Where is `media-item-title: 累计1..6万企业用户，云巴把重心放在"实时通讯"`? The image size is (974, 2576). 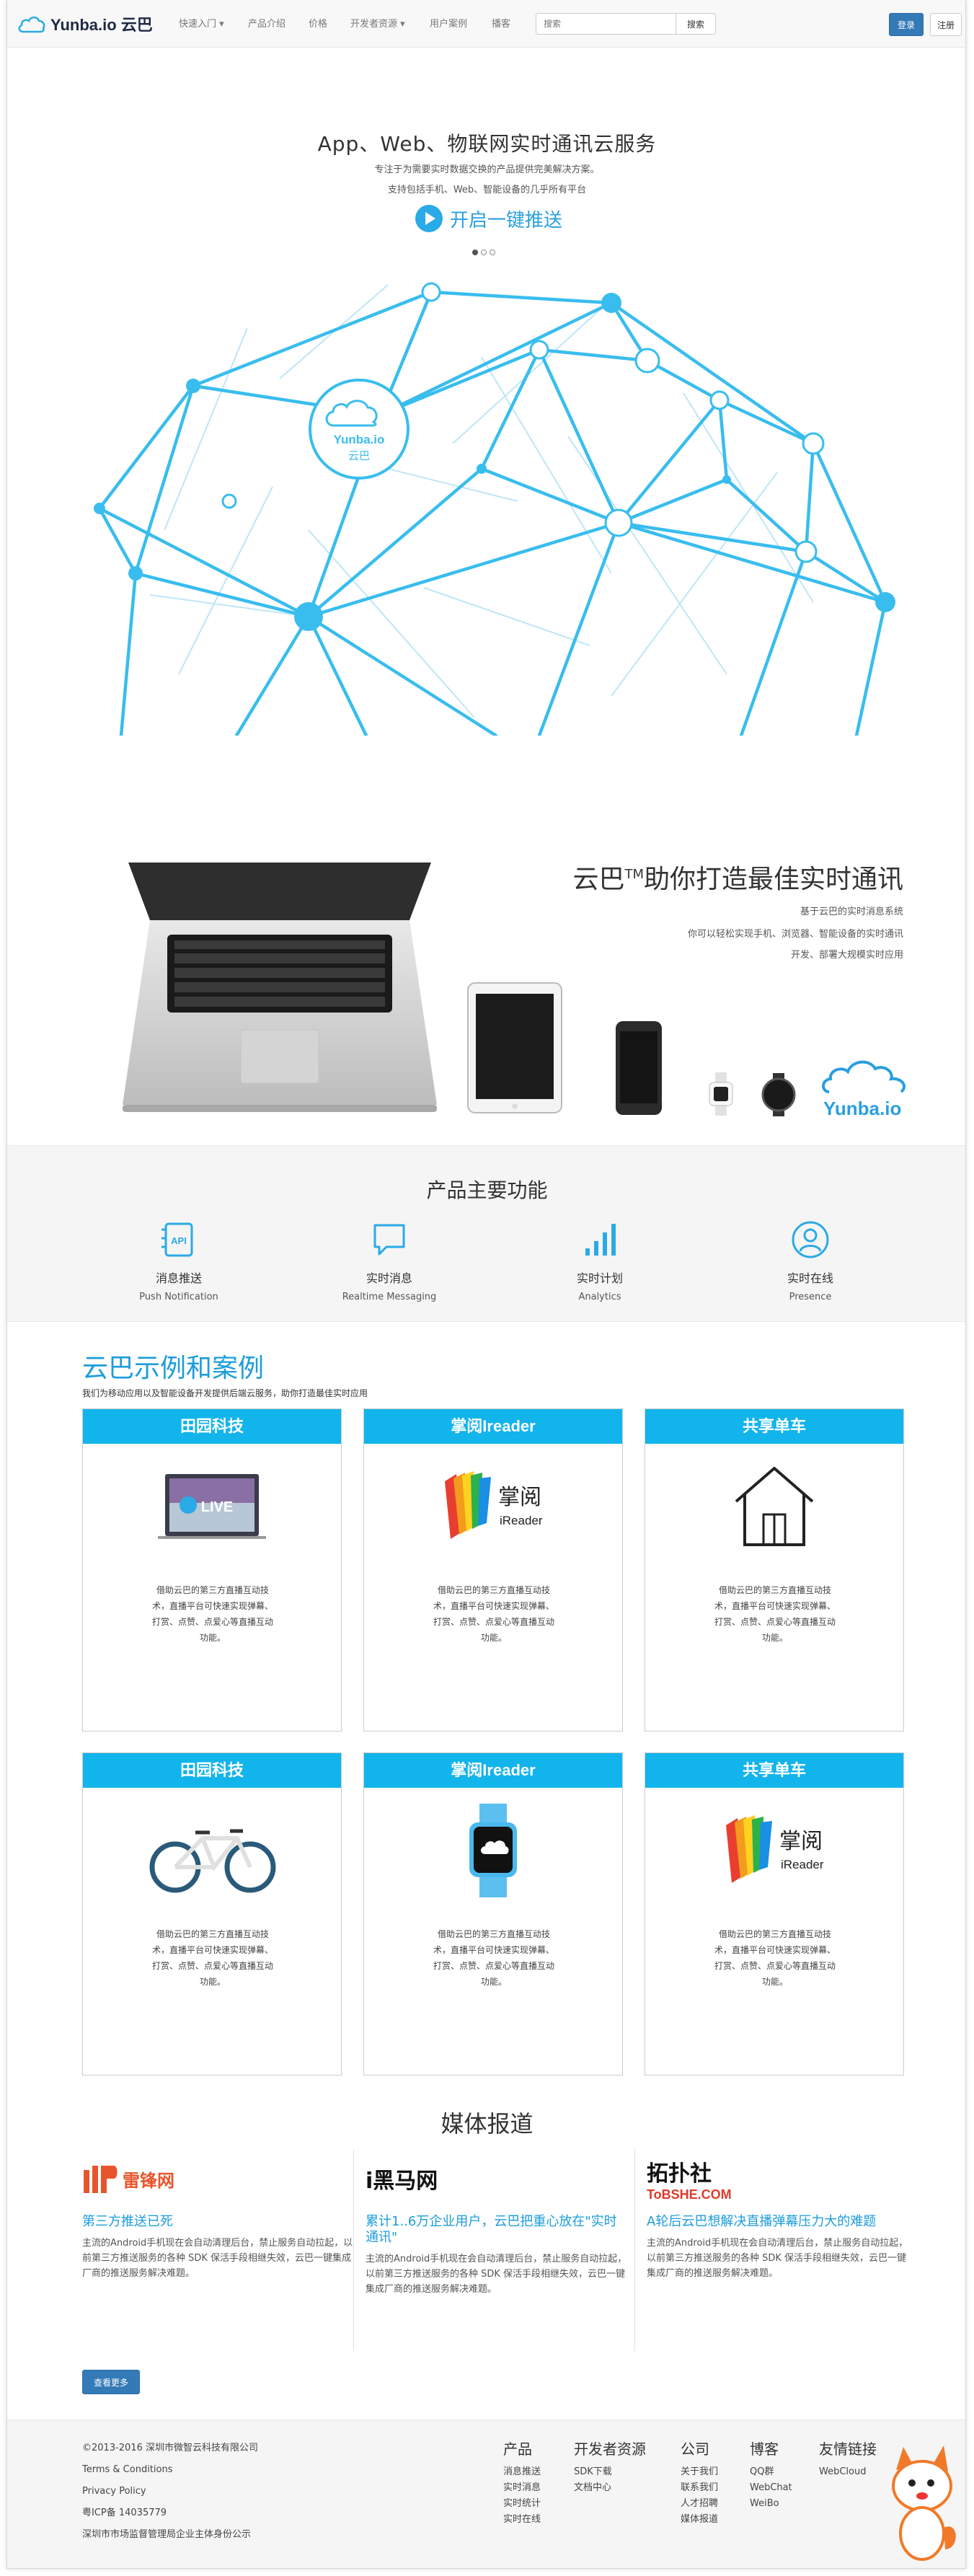
media-item-title: 累计1..6万企业用户，云巴把重心放在"实时通讯" is located at coordinates (496, 2230).